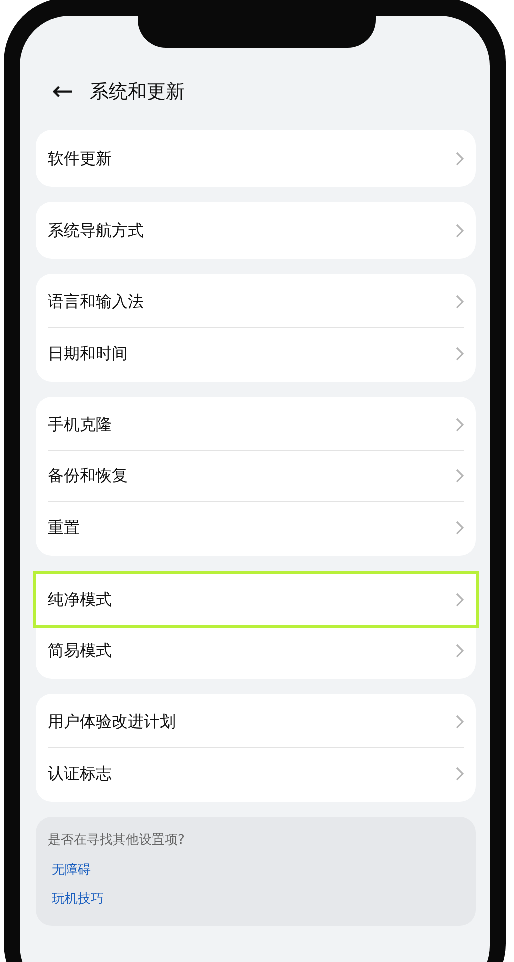 The height and width of the screenshot is (962, 514). I want to click on settings-item: 用户体验改进计划, so click(256, 722).